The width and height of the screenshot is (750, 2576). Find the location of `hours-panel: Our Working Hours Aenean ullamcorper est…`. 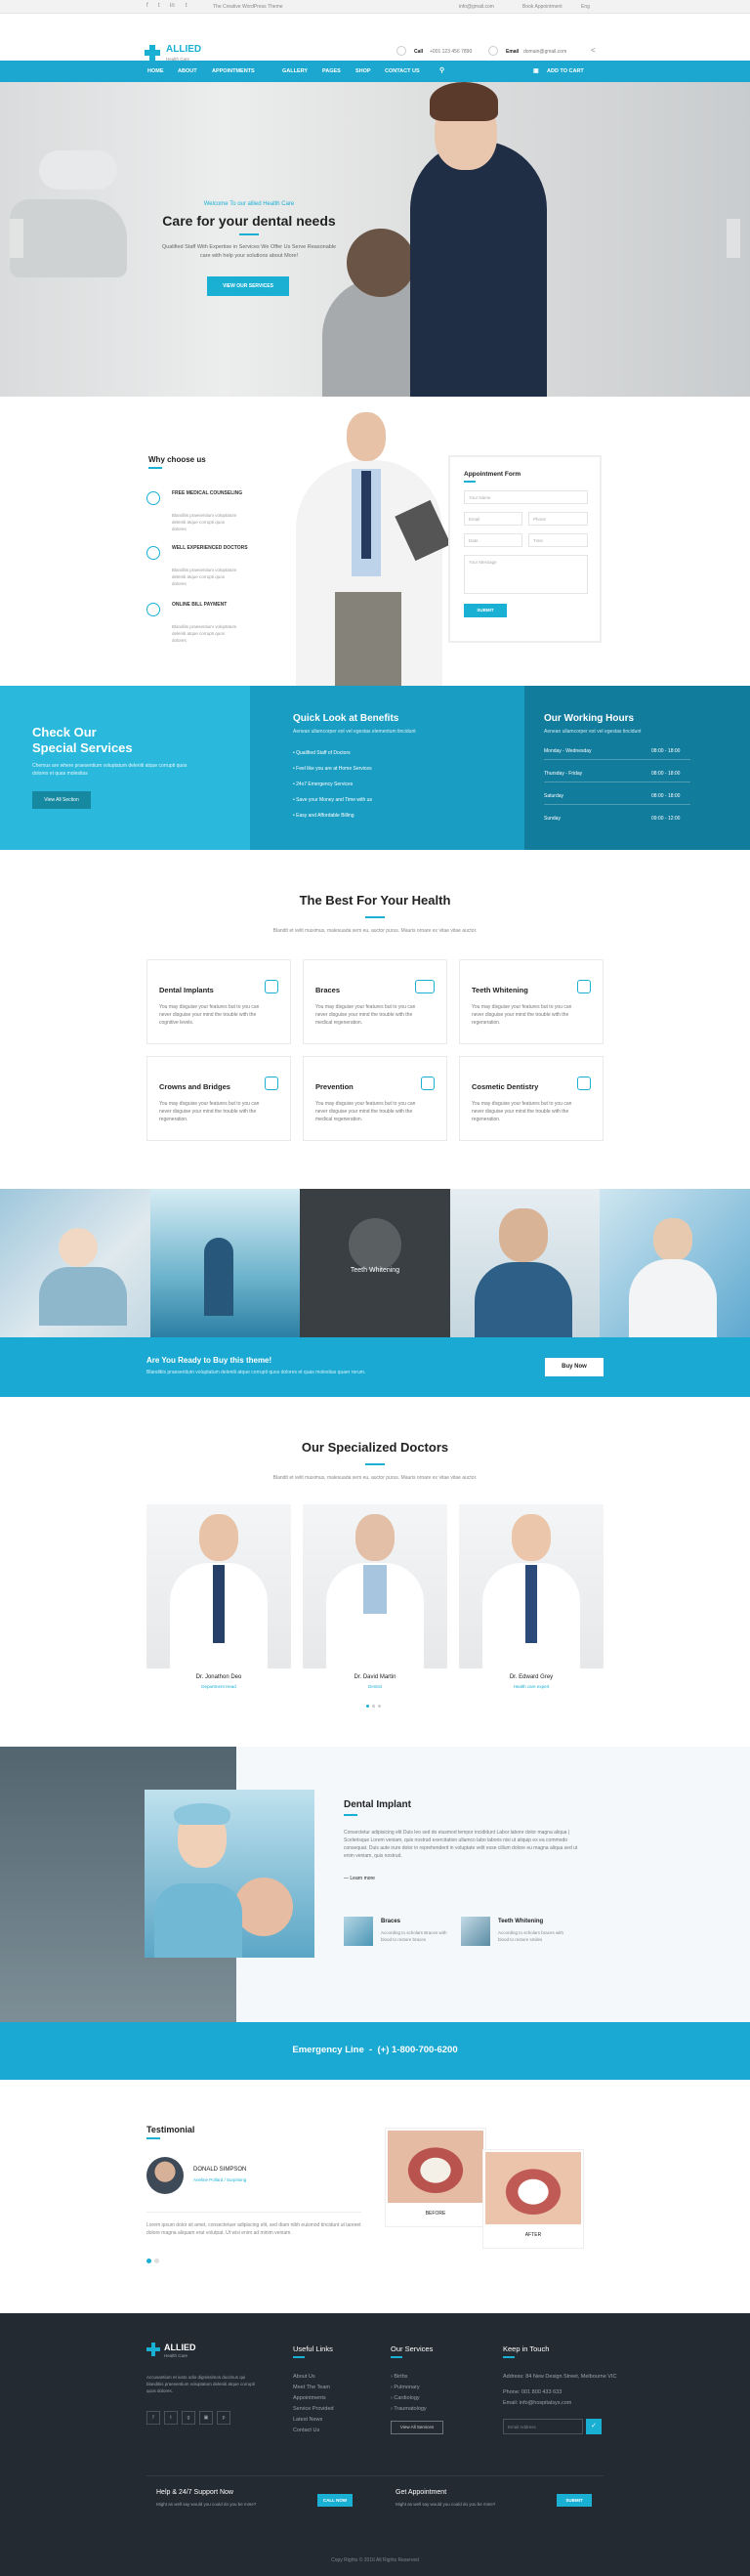

hours-panel: Our Working Hours Aenean ullamcorper est… is located at coordinates (637, 768).